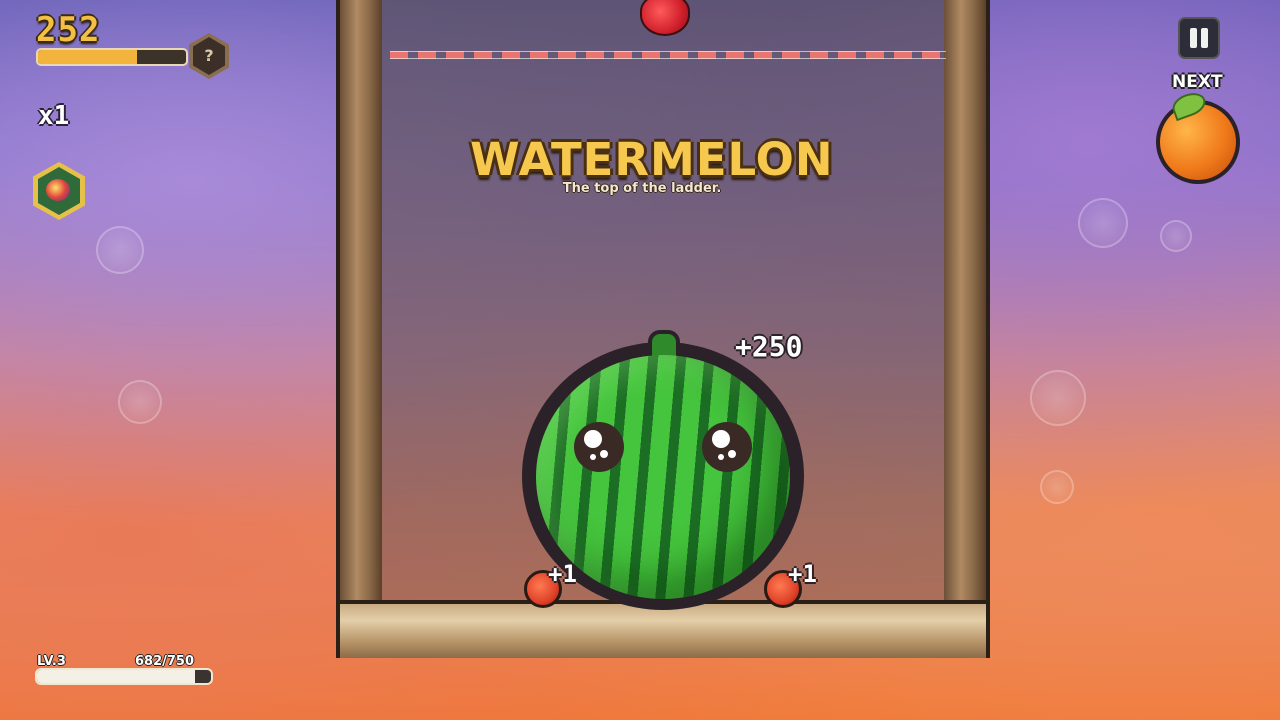 This screenshot has height=720, width=1280. What do you see at coordinates (1199, 38) in the screenshot?
I see `pause-button` at bounding box center [1199, 38].